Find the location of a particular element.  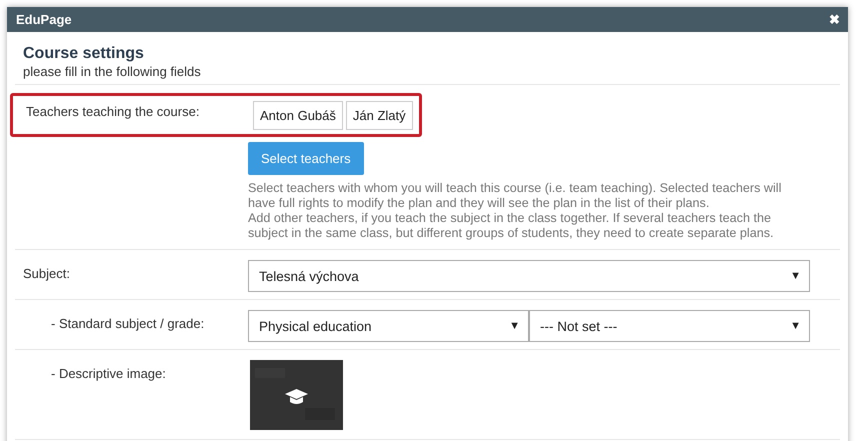

help-text: Select teachers with whom you will teach this course (i.e. team teaching). Selected teachers will have full rights to modify the plan and they will see the plan in the list of their plans. is located at coordinates (515, 196).